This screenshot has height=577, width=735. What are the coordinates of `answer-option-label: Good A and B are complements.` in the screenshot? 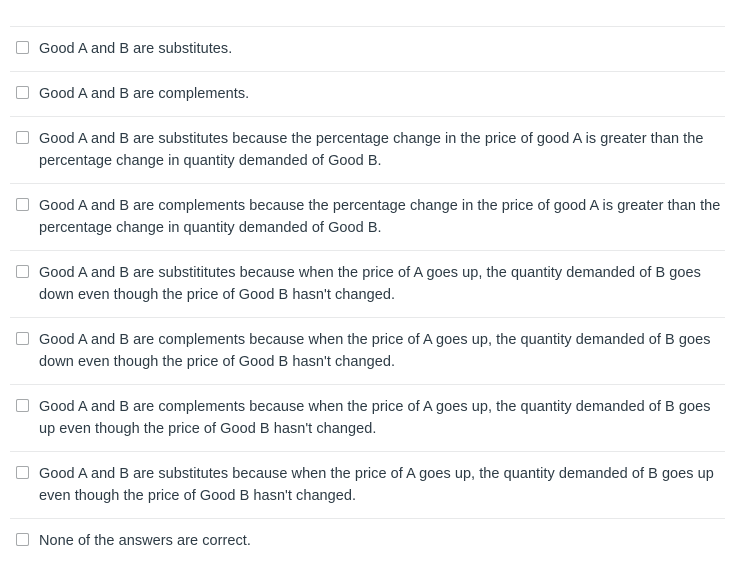 It's located at (144, 94).